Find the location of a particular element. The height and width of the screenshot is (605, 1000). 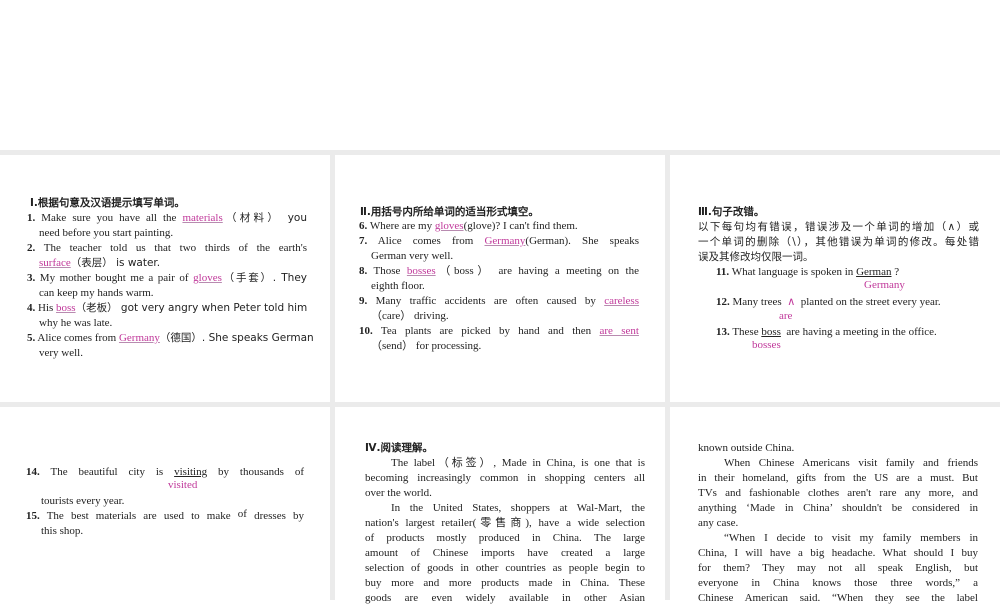

error-word: German is located at coordinates (874, 272).